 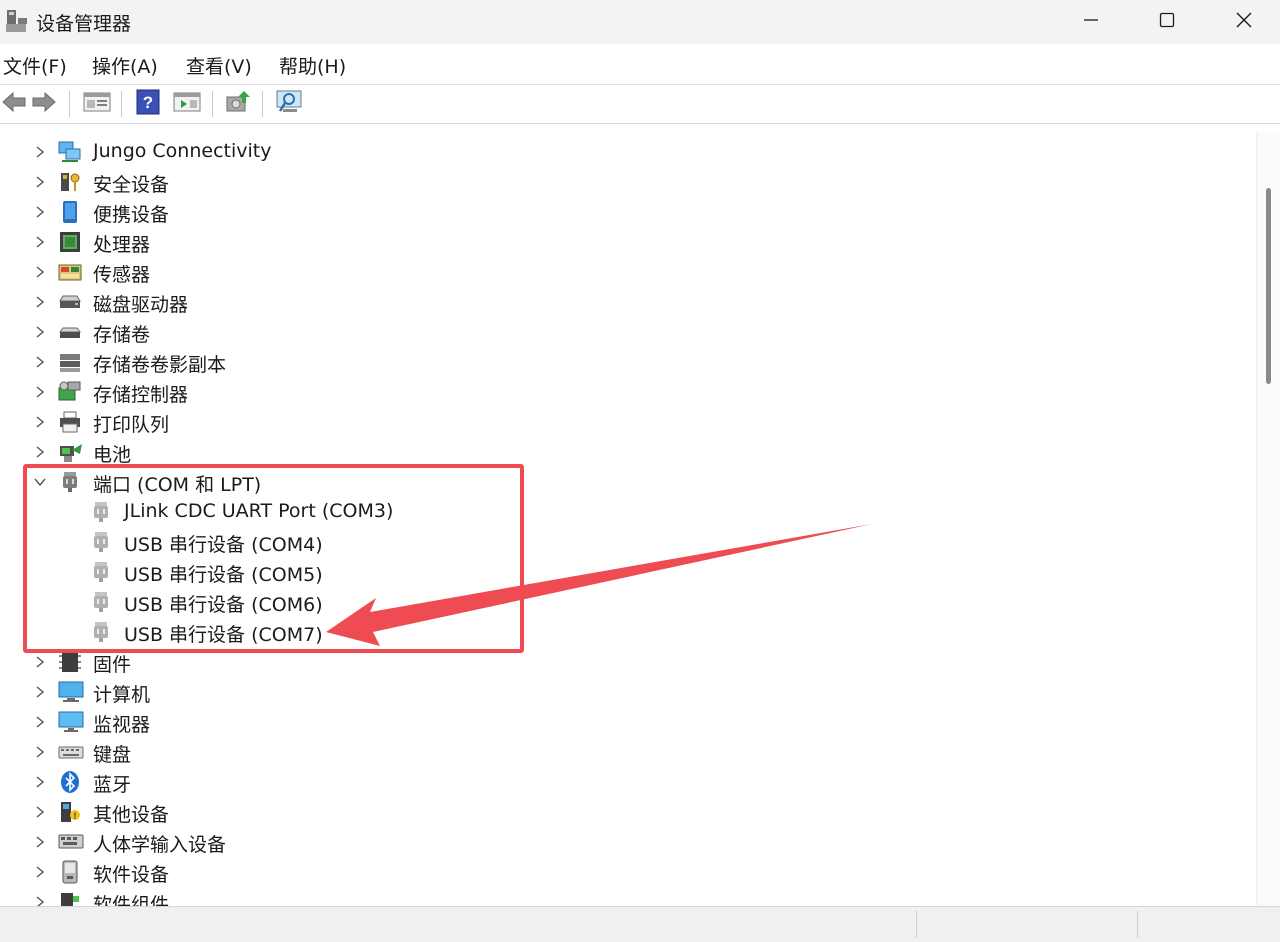 I want to click on network-monitor-icon, so click(x=70, y=152).